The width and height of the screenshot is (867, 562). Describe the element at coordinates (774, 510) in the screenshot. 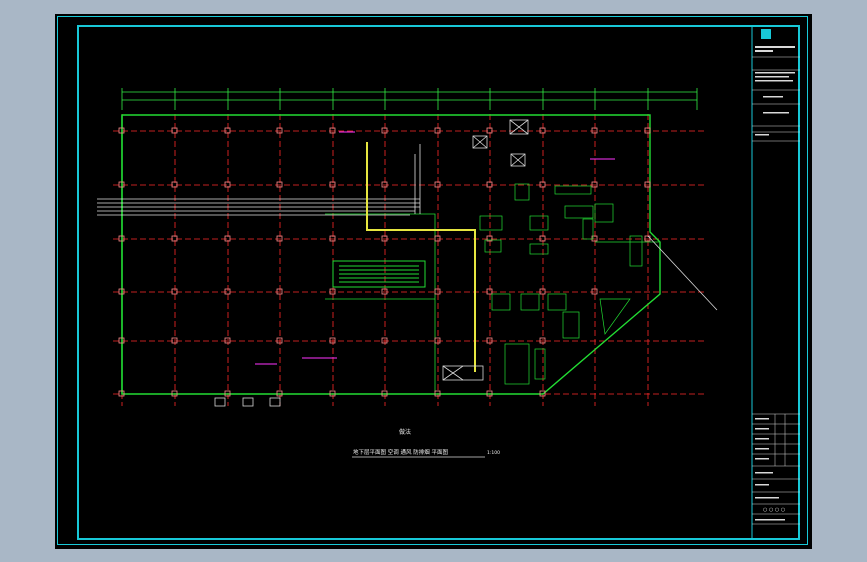

I see `bottom-code: ○ ○ ○ ○` at that location.